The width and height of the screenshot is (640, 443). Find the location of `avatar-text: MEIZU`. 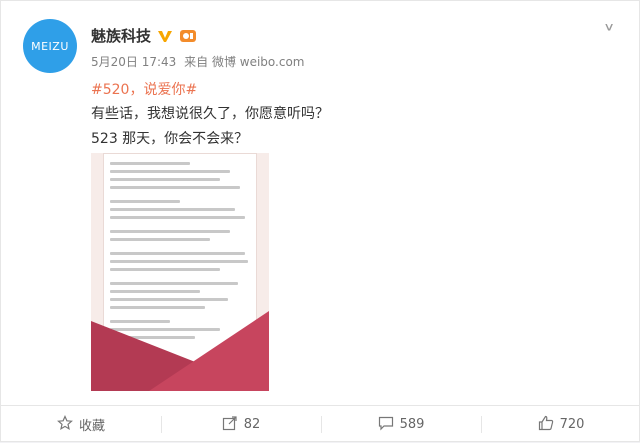

avatar-text: MEIZU is located at coordinates (50, 46).